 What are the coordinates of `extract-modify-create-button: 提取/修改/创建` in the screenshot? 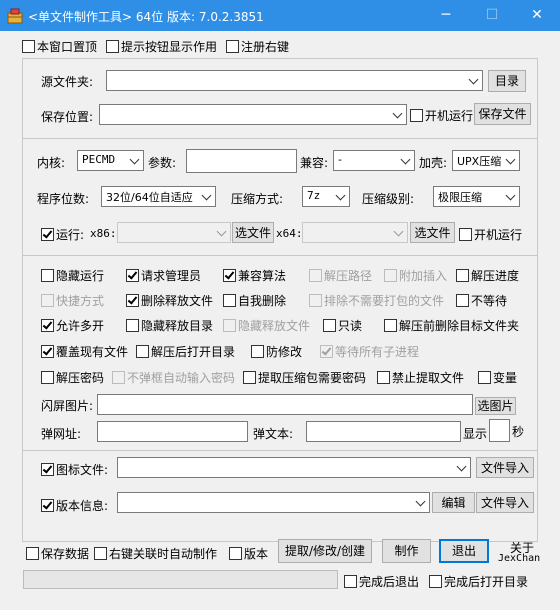 It's located at (325, 551).